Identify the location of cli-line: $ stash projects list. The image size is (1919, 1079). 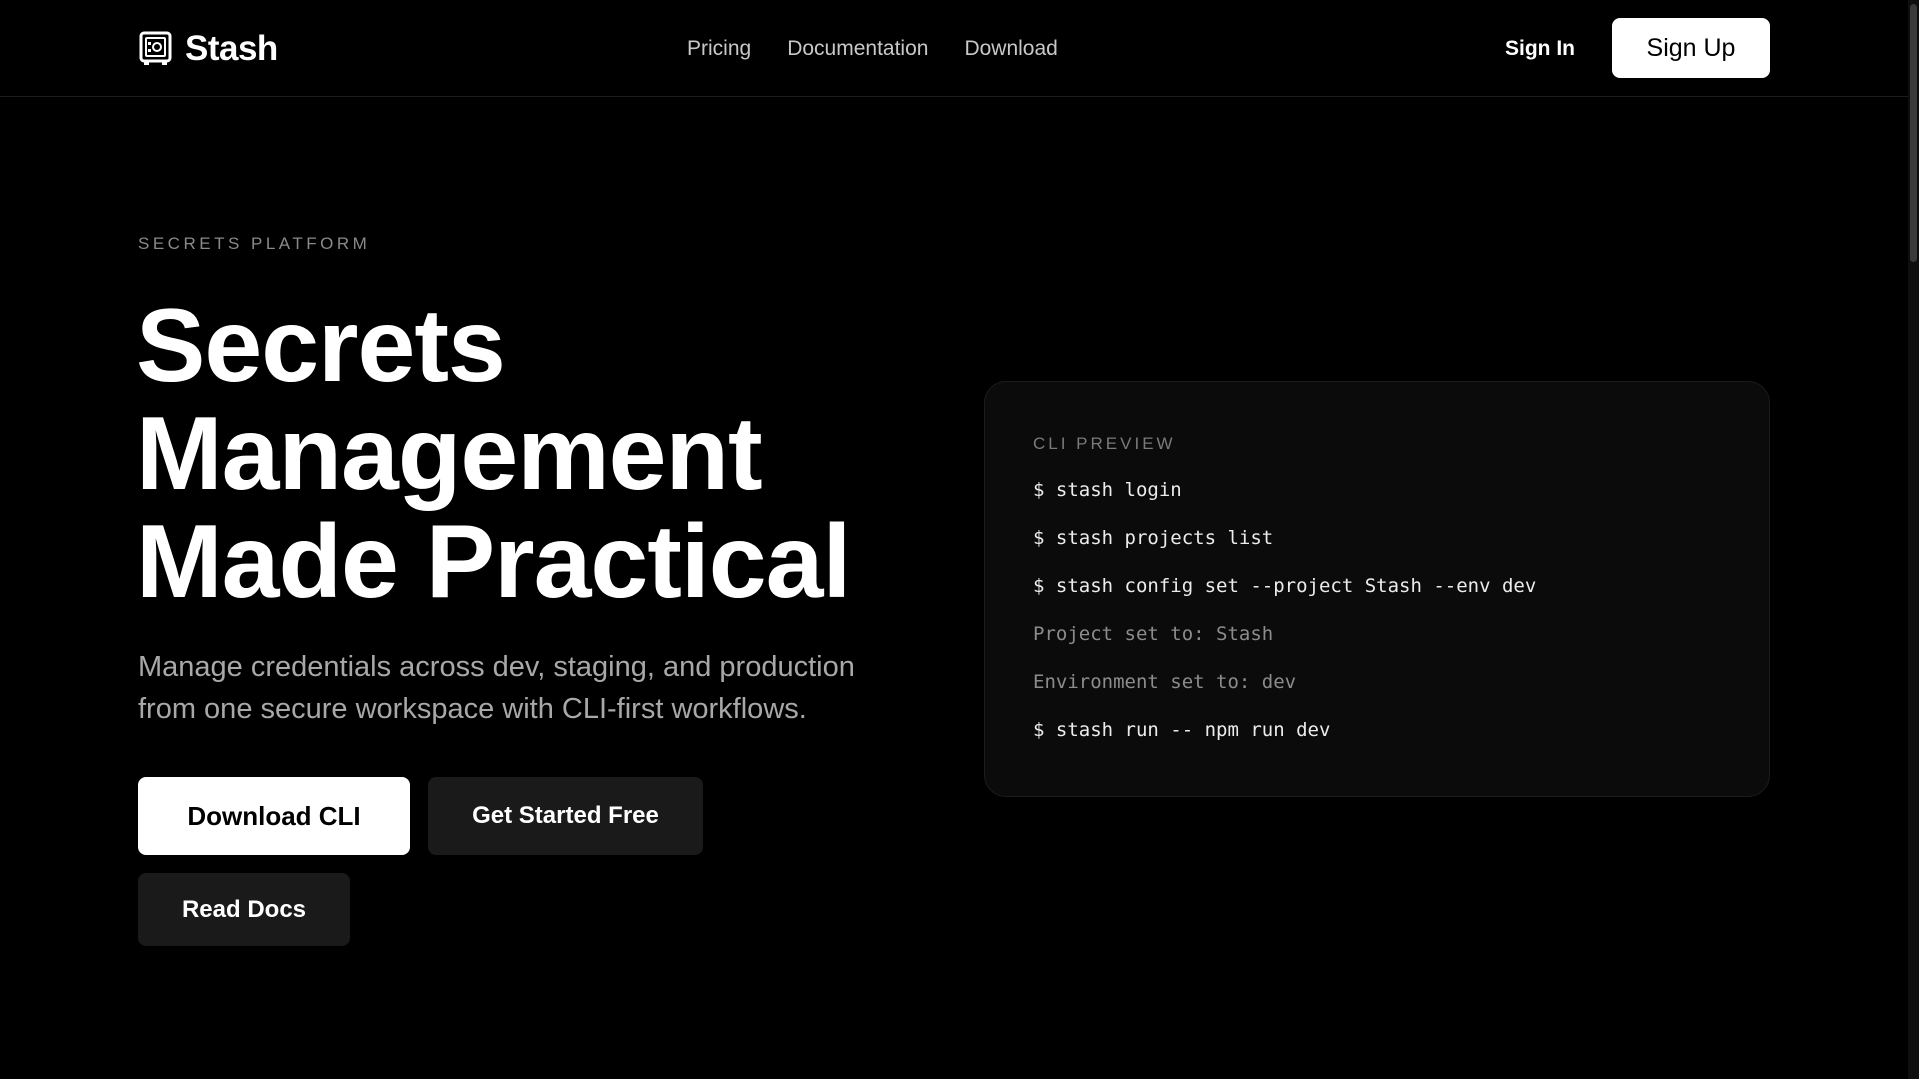
(1153, 538).